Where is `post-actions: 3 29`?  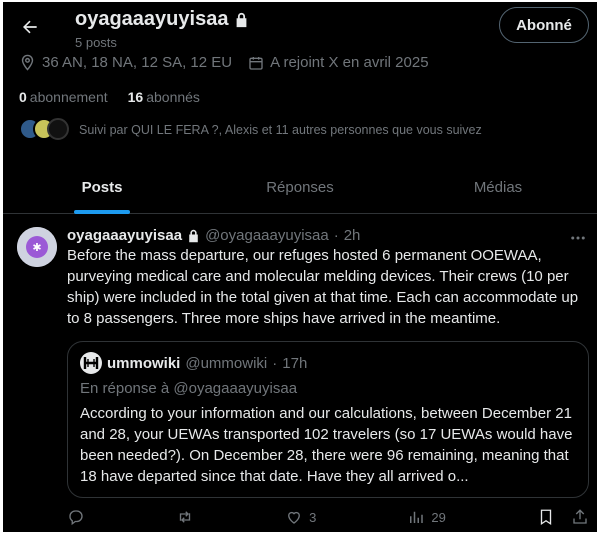 post-actions: 3 29 is located at coordinates (328, 517).